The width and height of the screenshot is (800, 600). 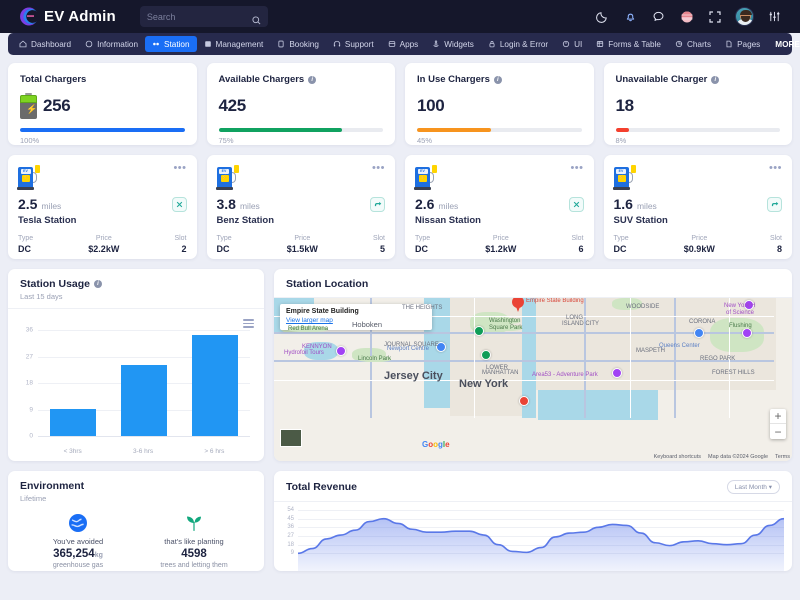 What do you see at coordinates (783, 44) in the screenshot?
I see `nav-more-button: MORE` at bounding box center [783, 44].